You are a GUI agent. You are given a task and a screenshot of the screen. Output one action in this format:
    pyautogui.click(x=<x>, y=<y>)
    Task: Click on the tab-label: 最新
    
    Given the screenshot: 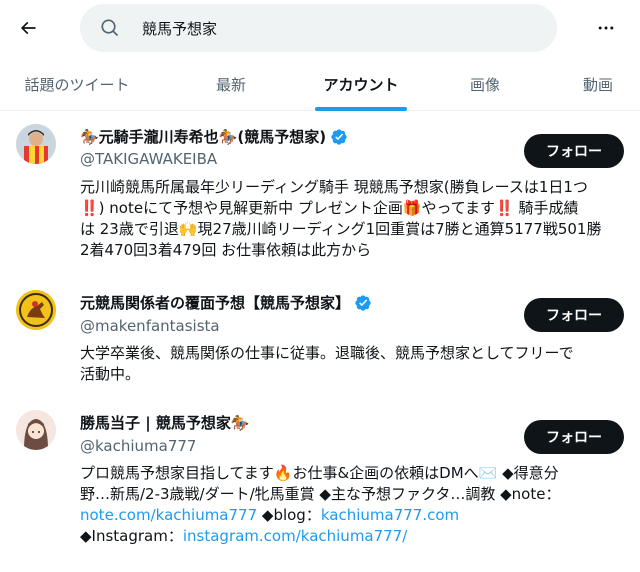 What is the action you would take?
    pyautogui.click(x=230, y=85)
    